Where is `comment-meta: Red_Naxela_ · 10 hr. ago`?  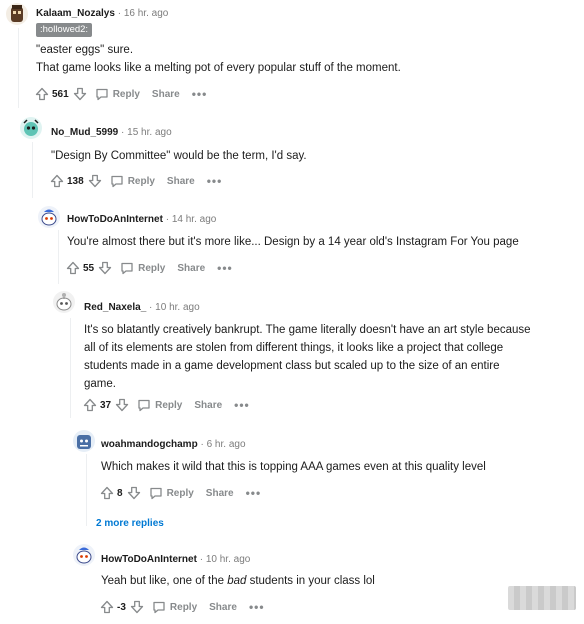 comment-meta: Red_Naxela_ · 10 hr. ago is located at coordinates (142, 308).